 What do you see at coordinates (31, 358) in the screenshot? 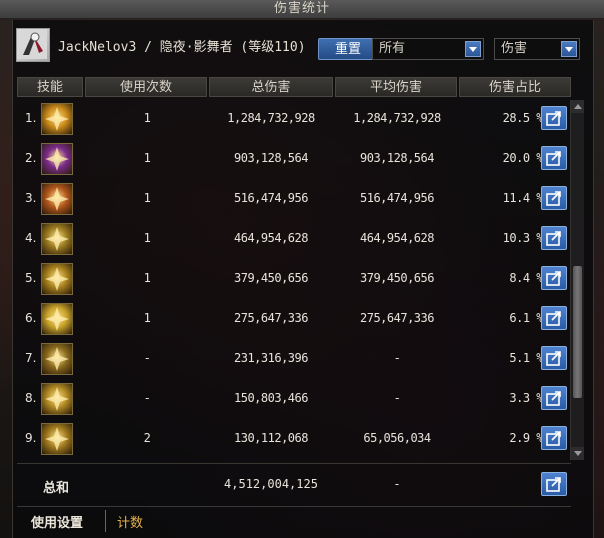
I see `row-index: 7.` at bounding box center [31, 358].